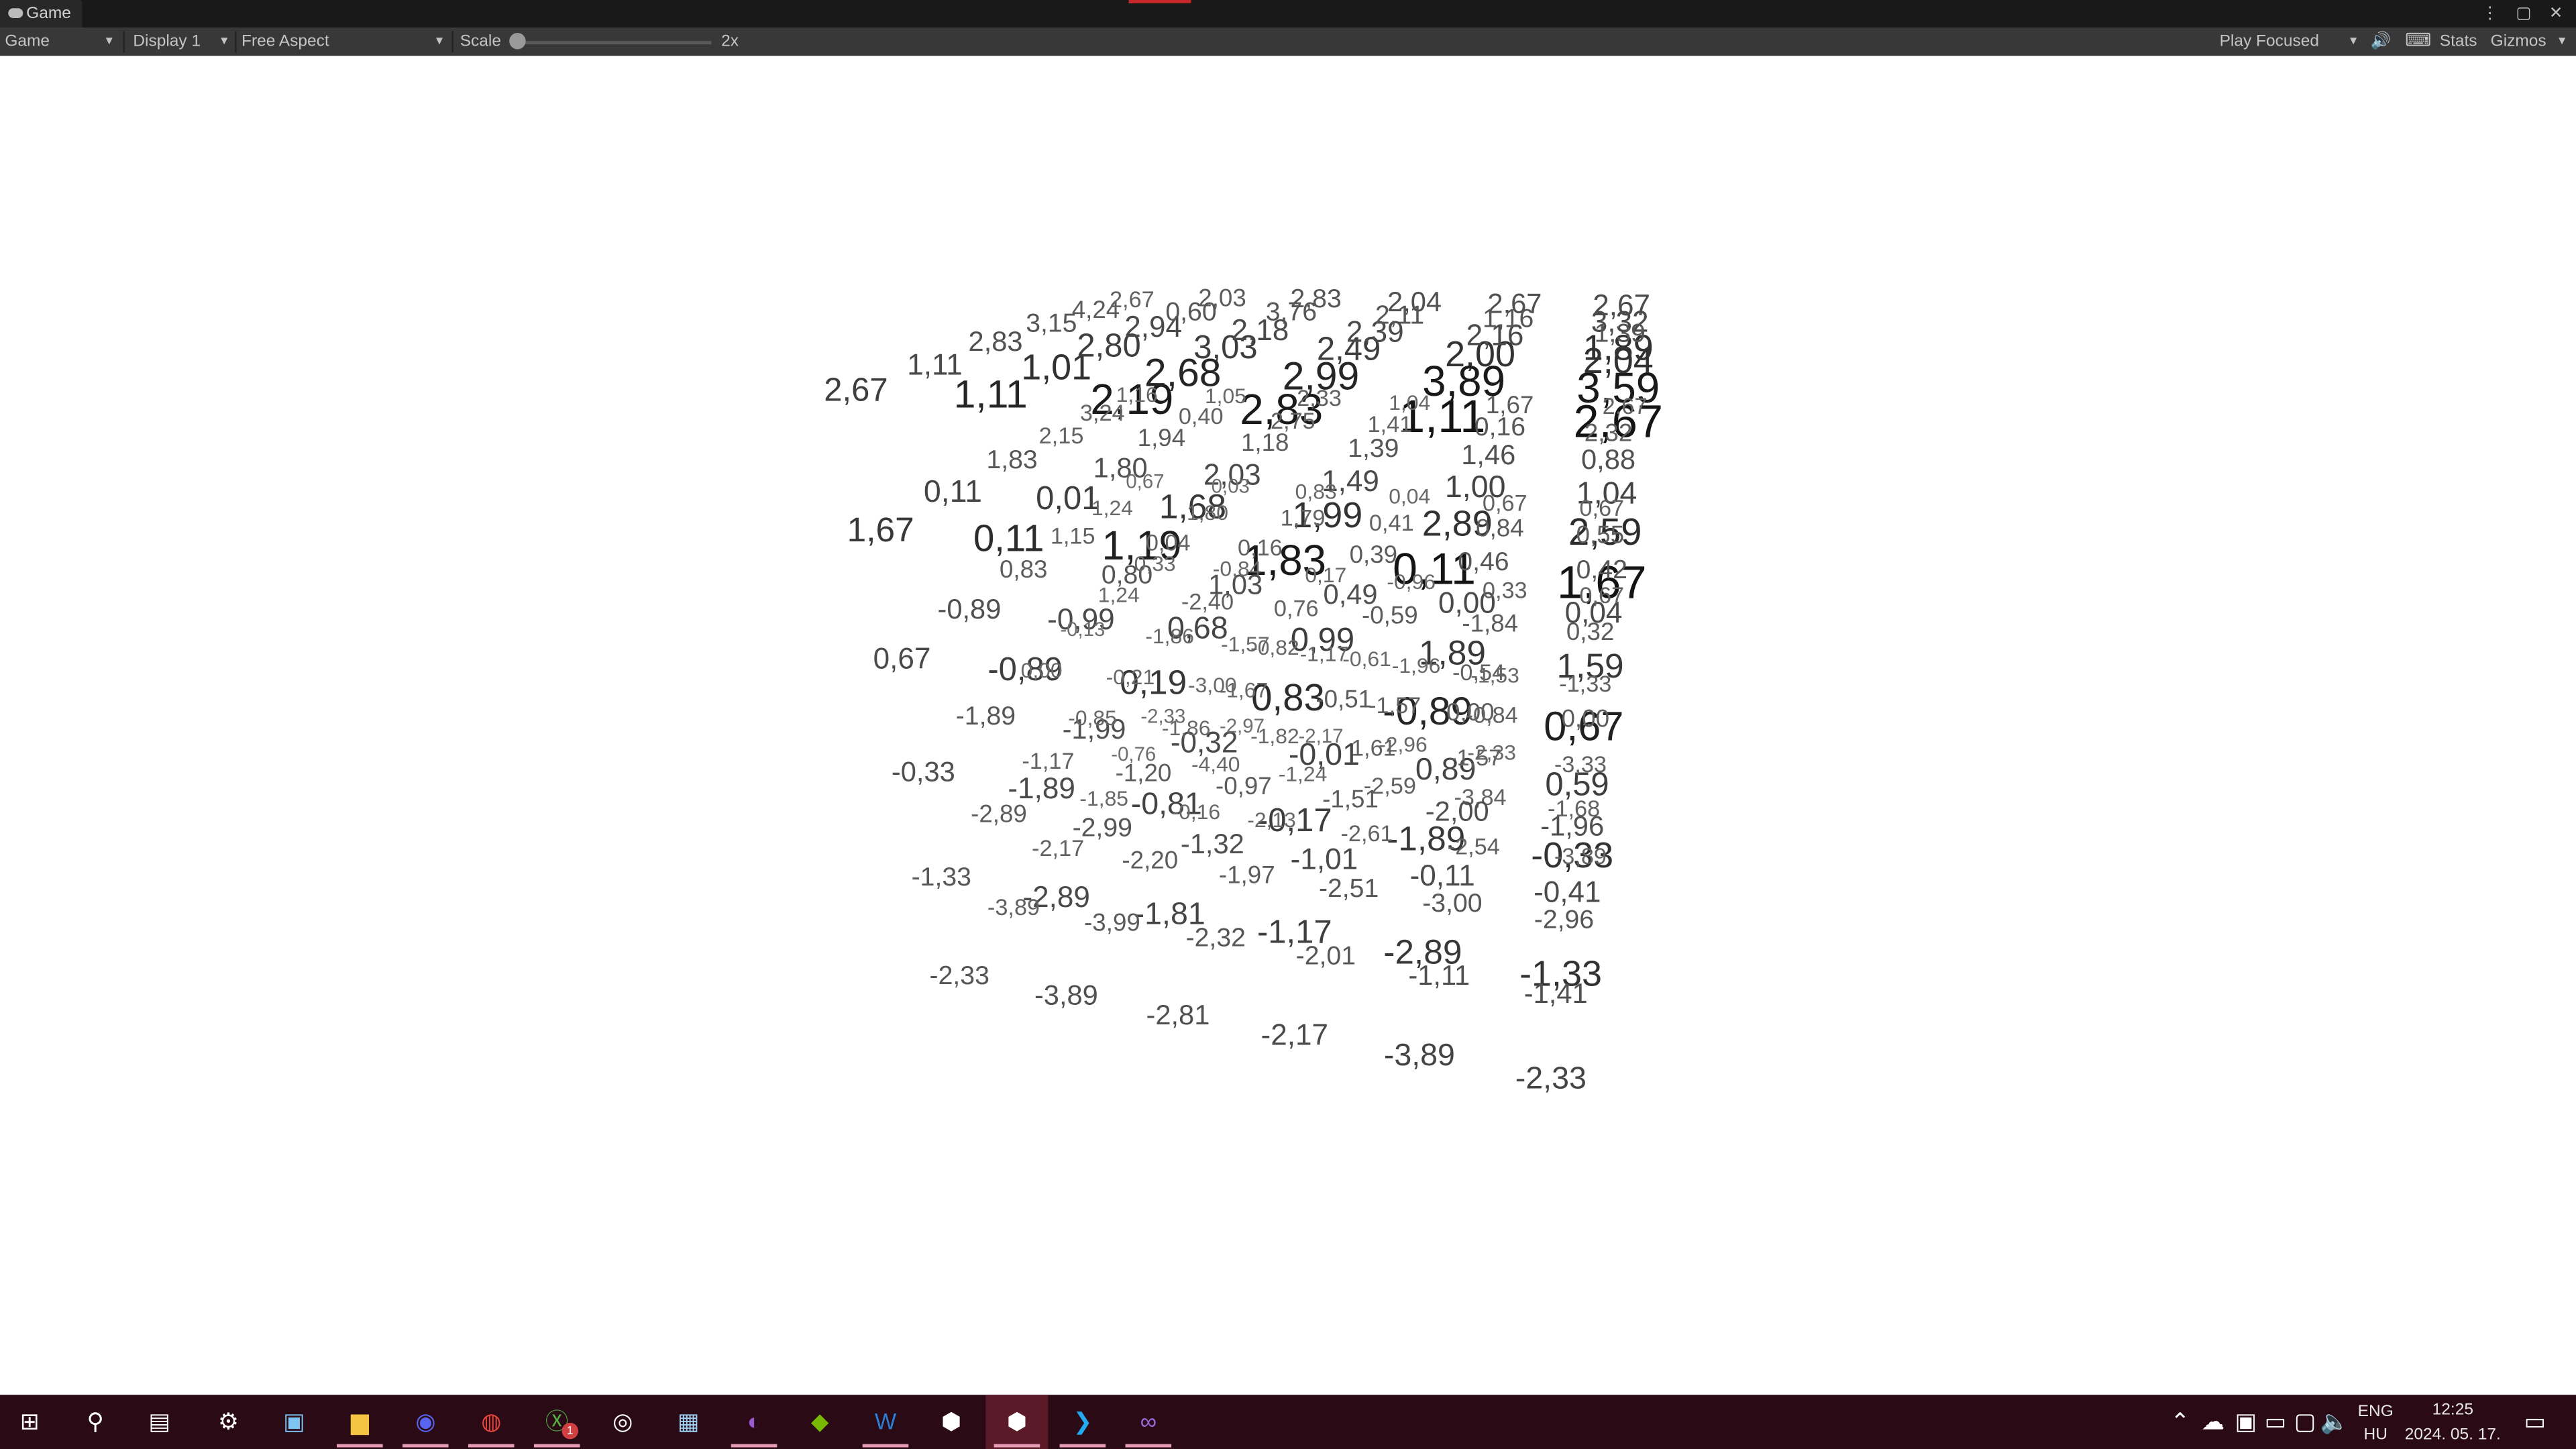  I want to click on aspect-dropdown: Free Aspect ▼, so click(345, 42).